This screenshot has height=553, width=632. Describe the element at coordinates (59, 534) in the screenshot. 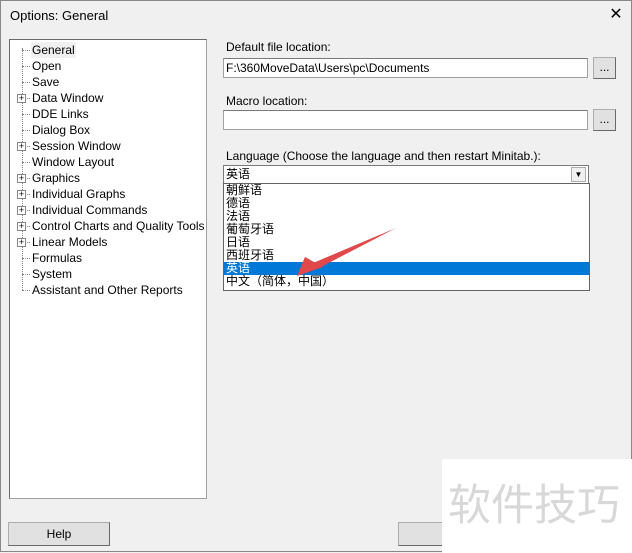

I see `help-button: Help` at that location.